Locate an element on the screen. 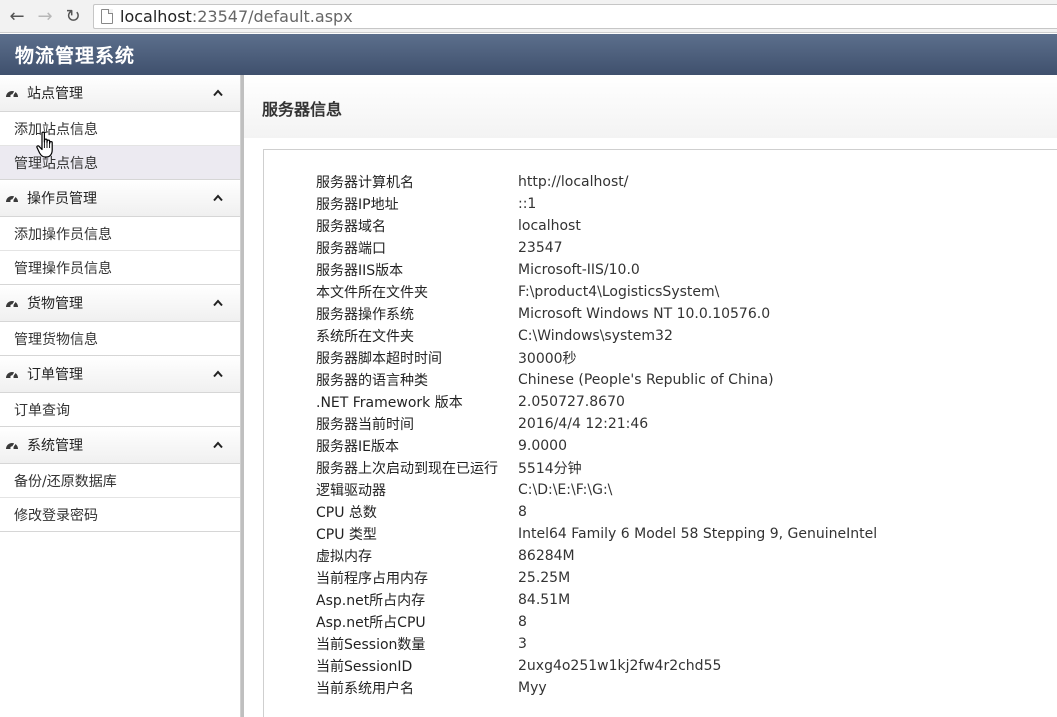 The image size is (1057, 717). info-value: Microsoft Windows NT 10.0.10576.0 is located at coordinates (644, 314).